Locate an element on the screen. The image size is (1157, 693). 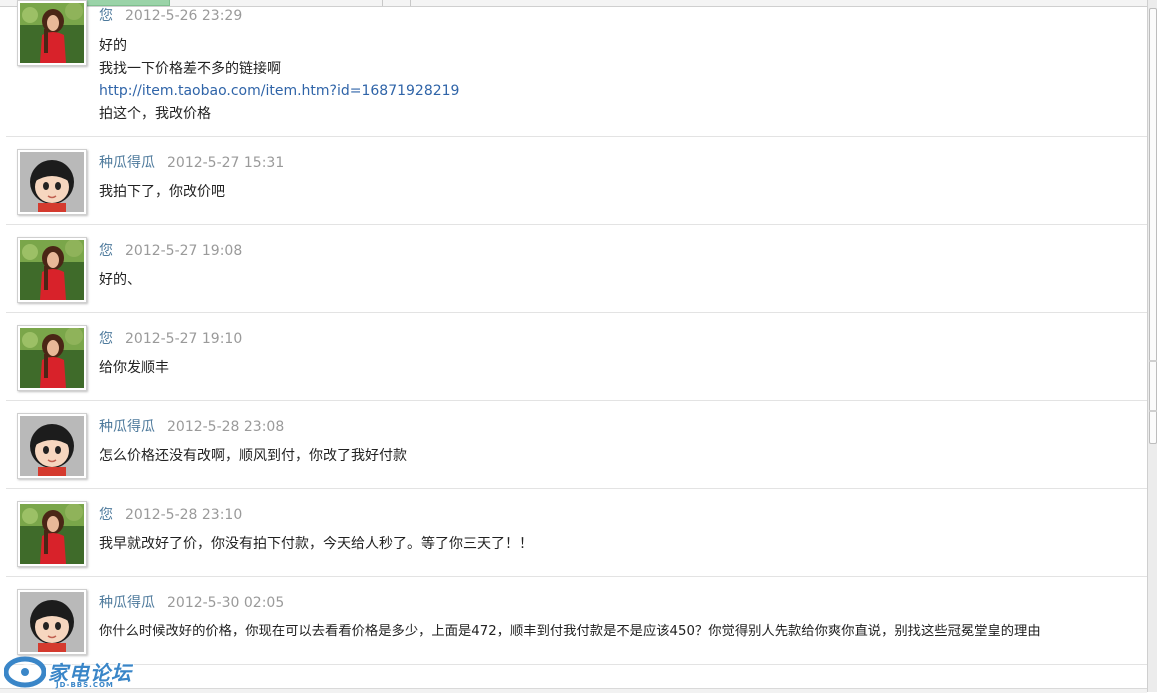
message-body: 我拍下了，你改价吧 is located at coordinates (623, 192).